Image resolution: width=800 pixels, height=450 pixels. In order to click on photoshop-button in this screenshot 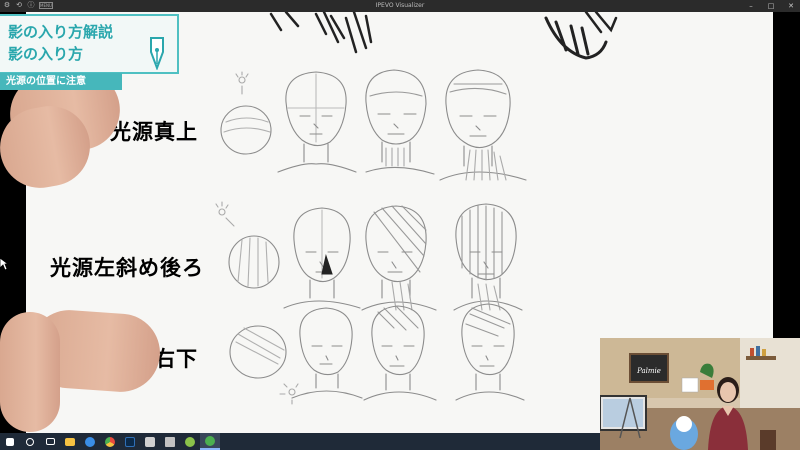, I will do `click(130, 441)`.